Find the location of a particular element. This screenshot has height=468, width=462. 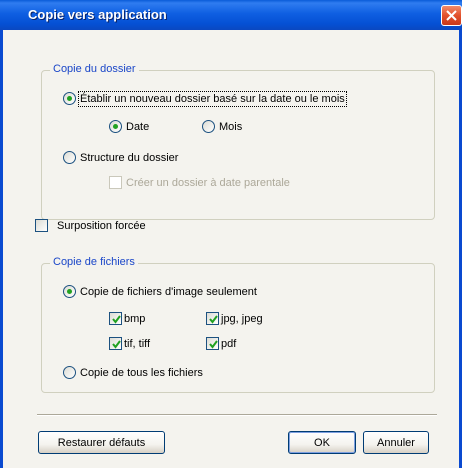

checkbox-parent-date-label: Créer un dossier à date parentale is located at coordinates (208, 182).